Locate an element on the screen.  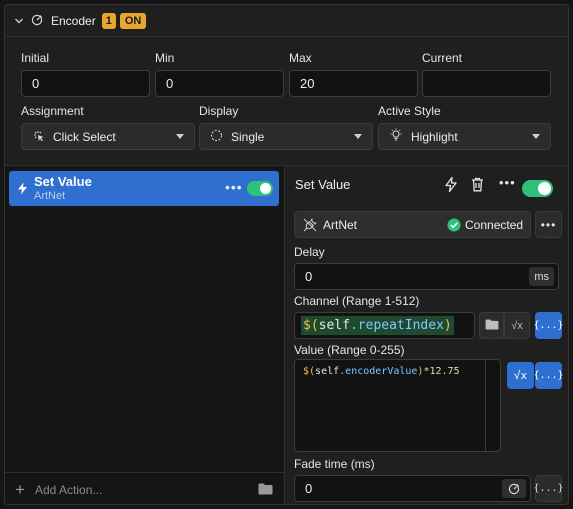
detail-title: Set Value is located at coordinates (323, 184).